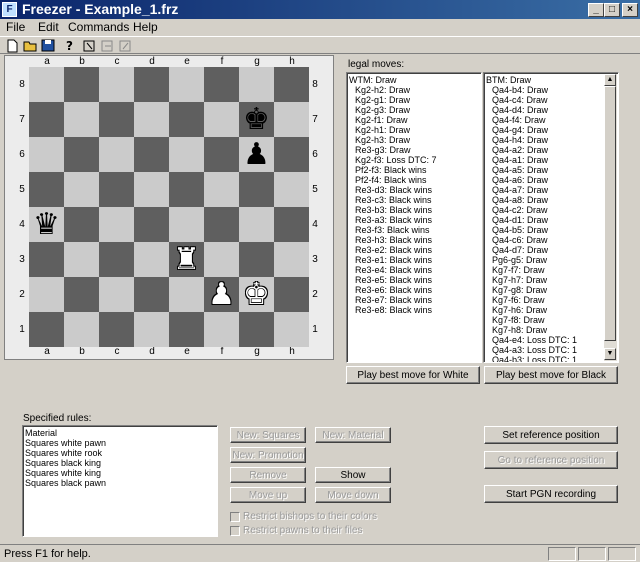 The height and width of the screenshot is (562, 640). What do you see at coordinates (551, 200) in the screenshot?
I see `list-item: Qa4-a8: Draw` at bounding box center [551, 200].